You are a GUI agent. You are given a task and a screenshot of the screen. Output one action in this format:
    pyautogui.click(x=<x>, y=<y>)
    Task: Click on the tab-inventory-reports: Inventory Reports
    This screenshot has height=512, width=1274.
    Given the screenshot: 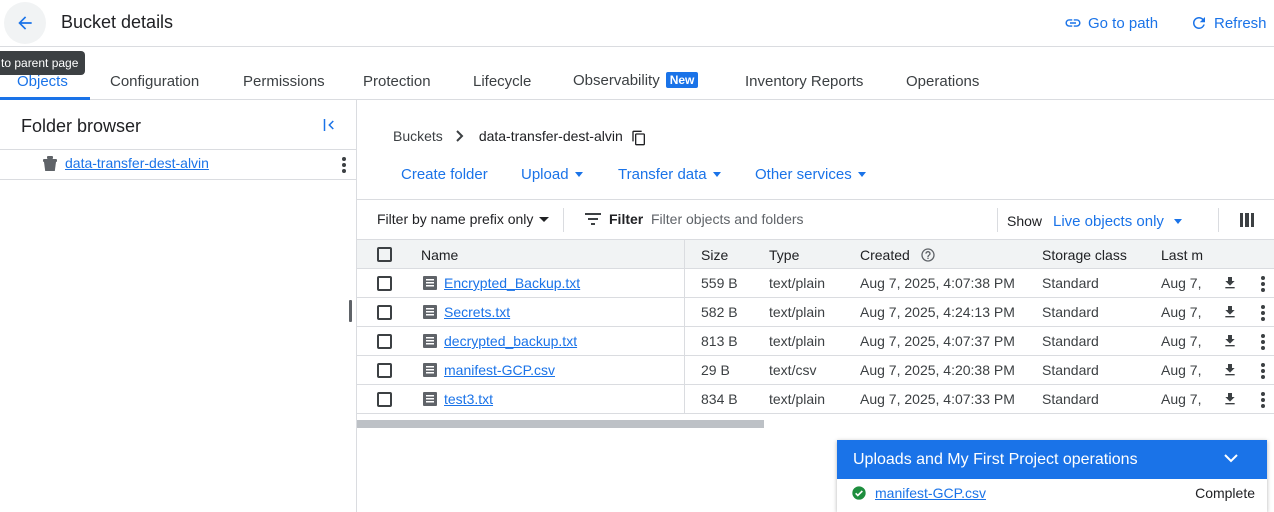 What is the action you would take?
    pyautogui.click(x=804, y=81)
    